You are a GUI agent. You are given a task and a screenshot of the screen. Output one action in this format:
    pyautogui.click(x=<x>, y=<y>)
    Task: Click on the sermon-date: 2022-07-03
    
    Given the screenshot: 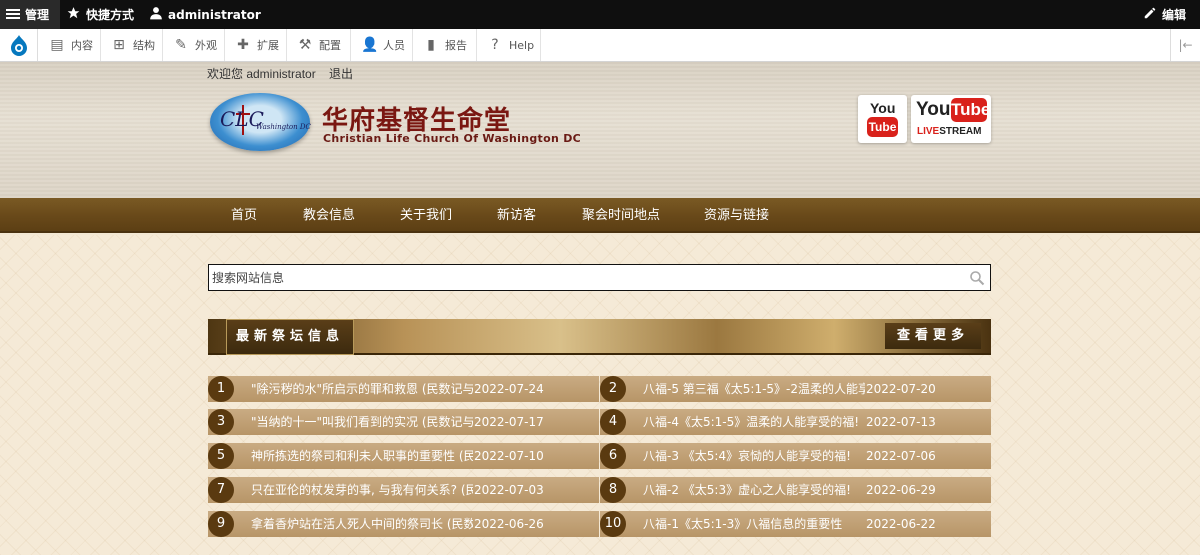 What is the action you would take?
    pyautogui.click(x=509, y=490)
    